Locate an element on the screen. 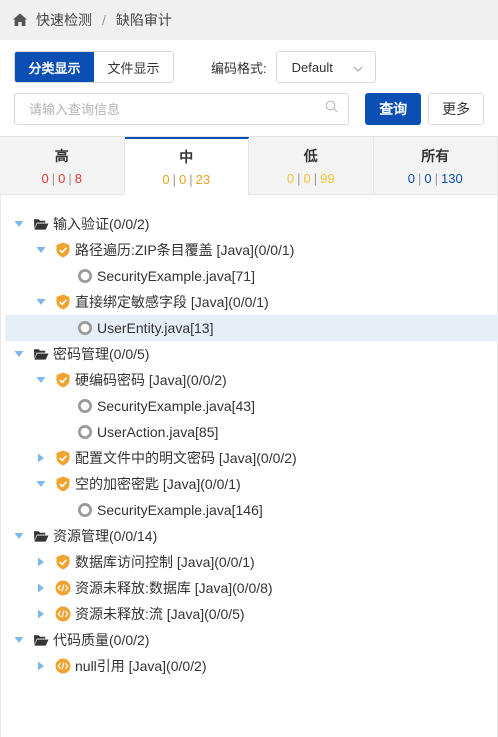 The width and height of the screenshot is (498, 737). tree-row: 路径遍历:ZIP条目覆盖 [Java](0/0/1) is located at coordinates (251, 250).